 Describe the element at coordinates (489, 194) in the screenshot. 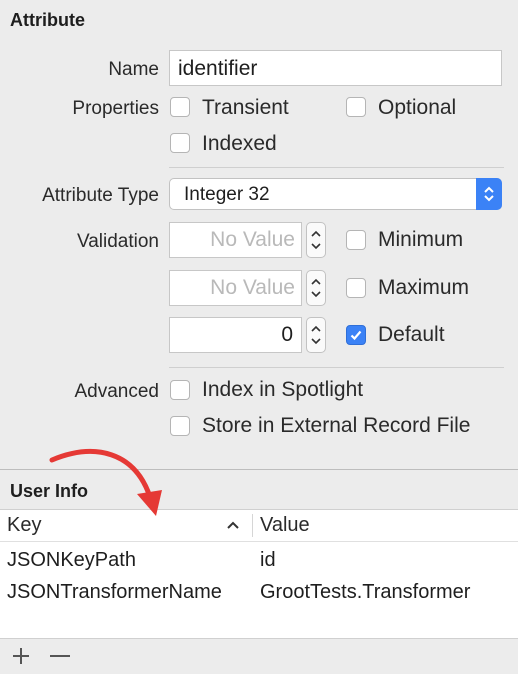

I see `popup-chevrons-icon` at that location.